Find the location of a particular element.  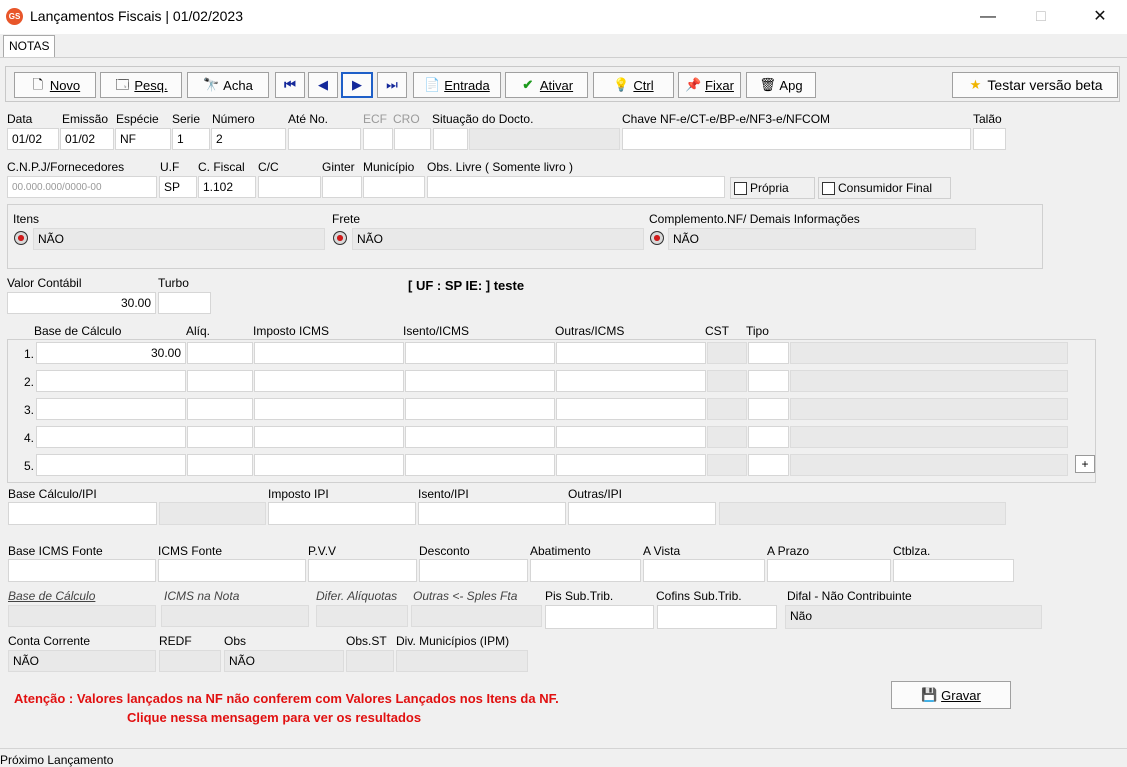

especie-field: NF is located at coordinates (143, 139).